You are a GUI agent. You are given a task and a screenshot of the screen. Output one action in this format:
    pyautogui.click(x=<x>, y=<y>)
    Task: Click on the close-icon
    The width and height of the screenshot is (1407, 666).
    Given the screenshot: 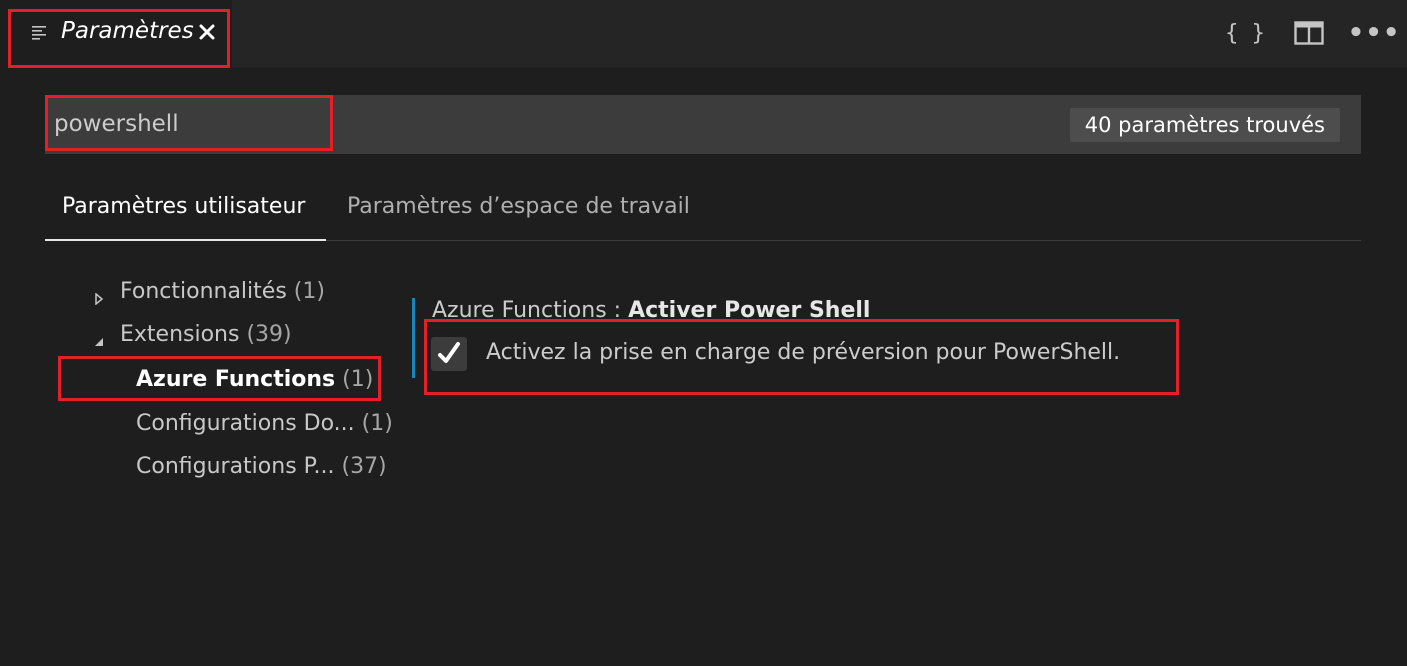 What is the action you would take?
    pyautogui.click(x=207, y=32)
    